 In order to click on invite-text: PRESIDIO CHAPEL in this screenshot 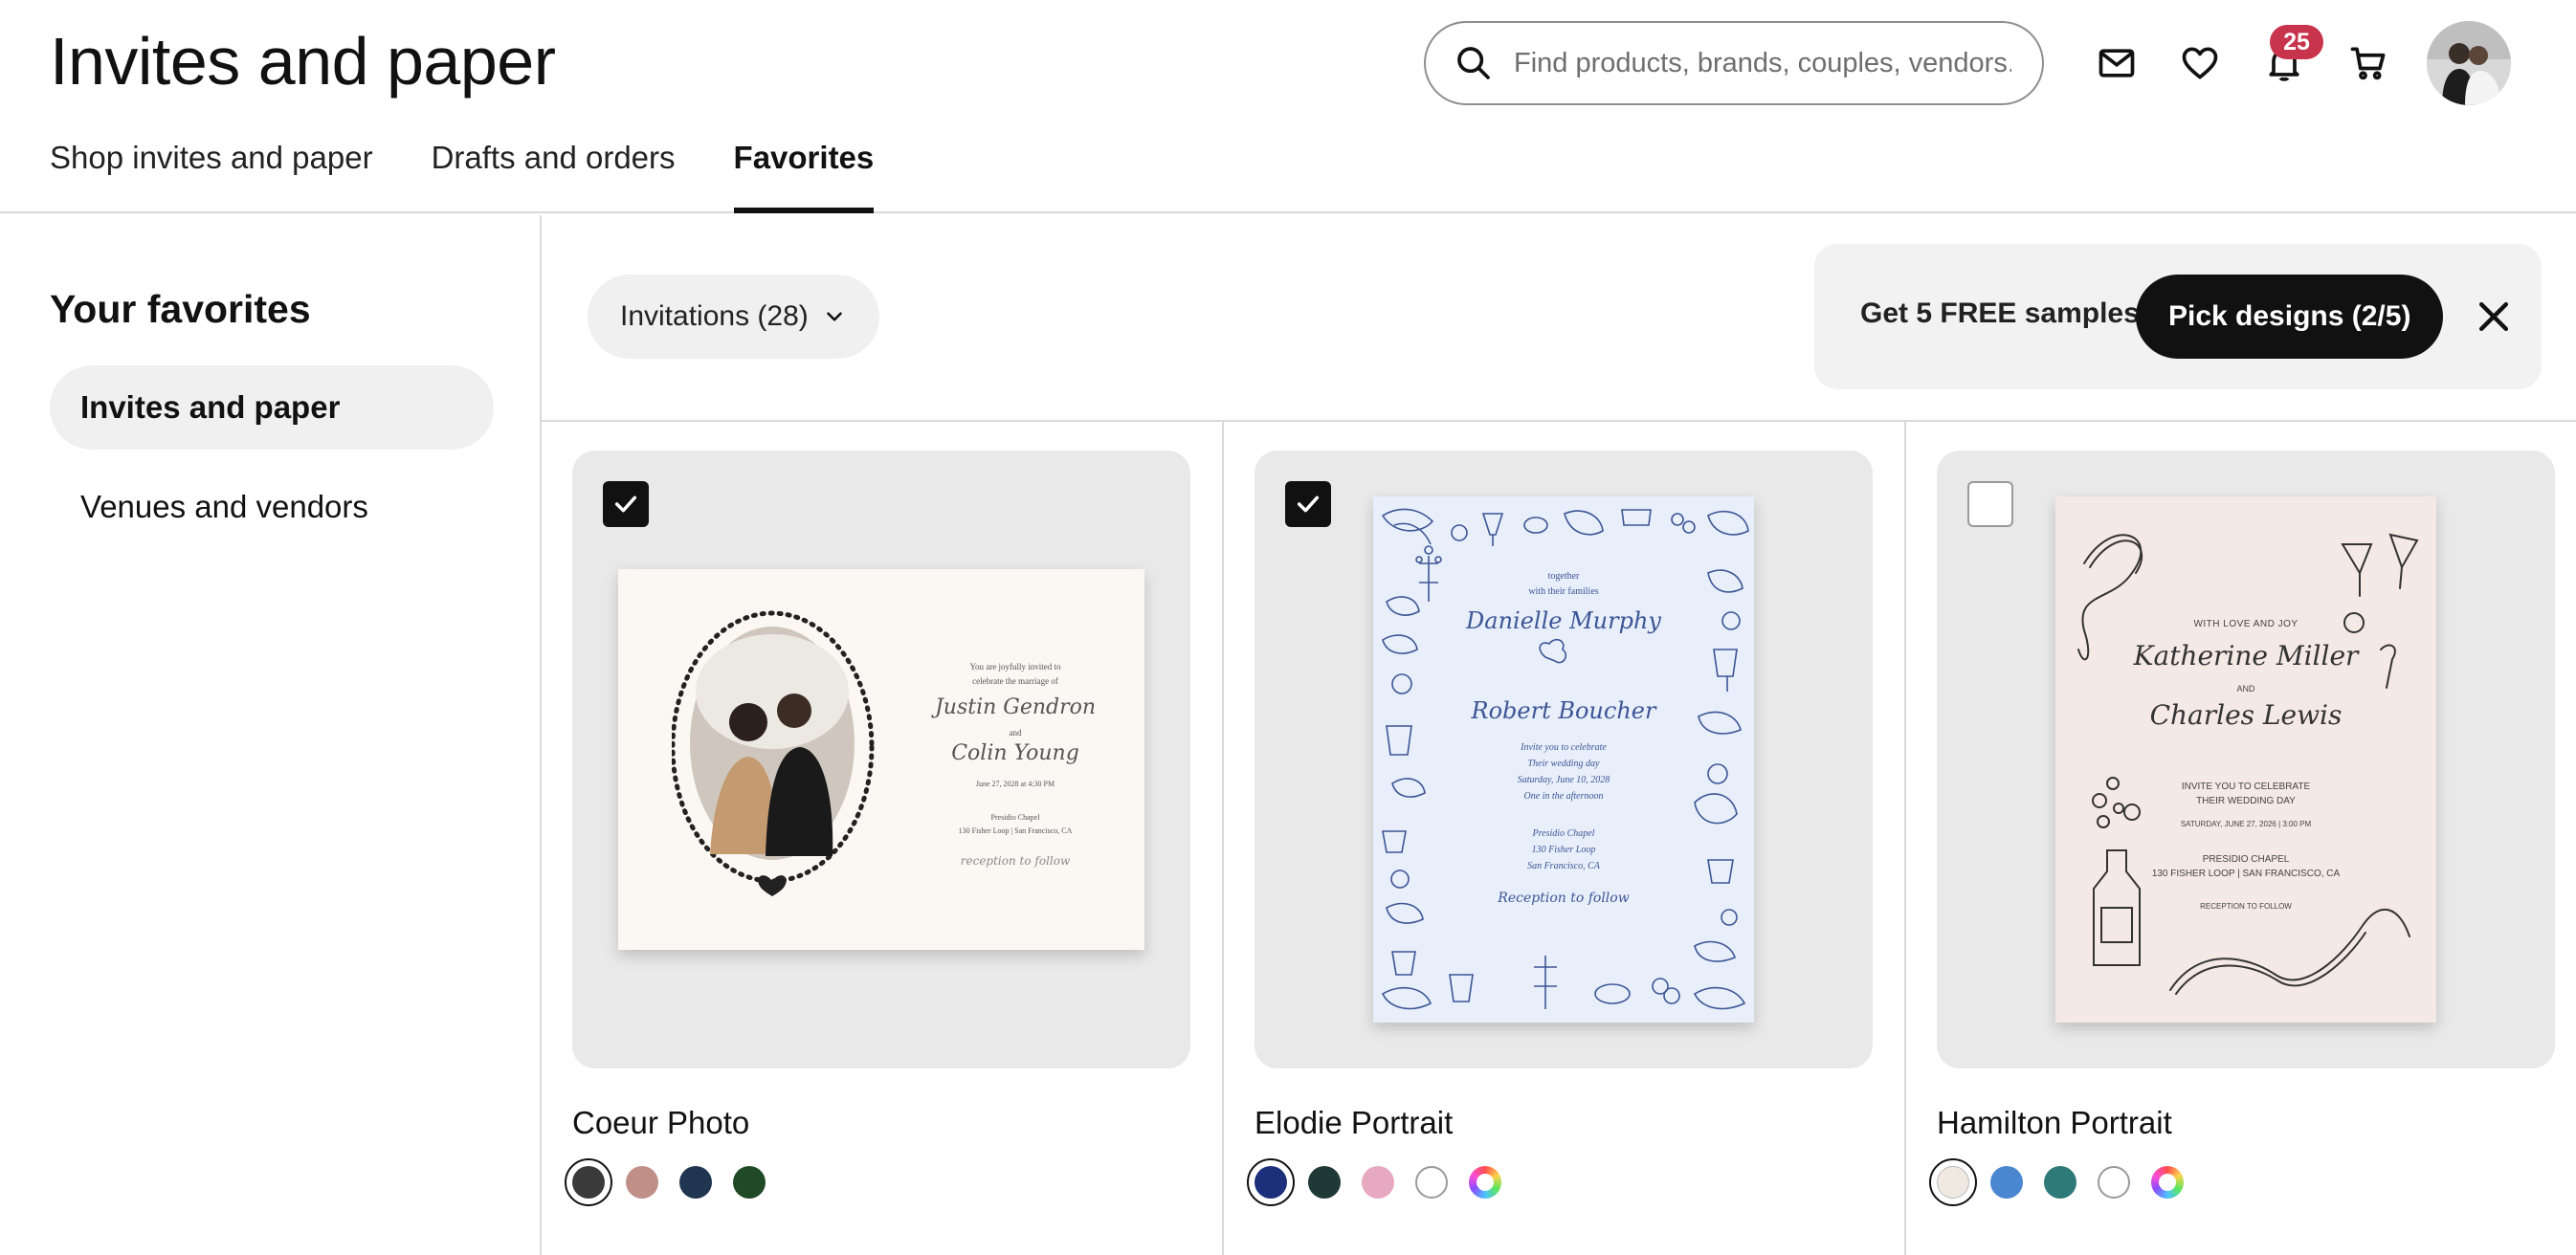, I will do `click(2246, 859)`.